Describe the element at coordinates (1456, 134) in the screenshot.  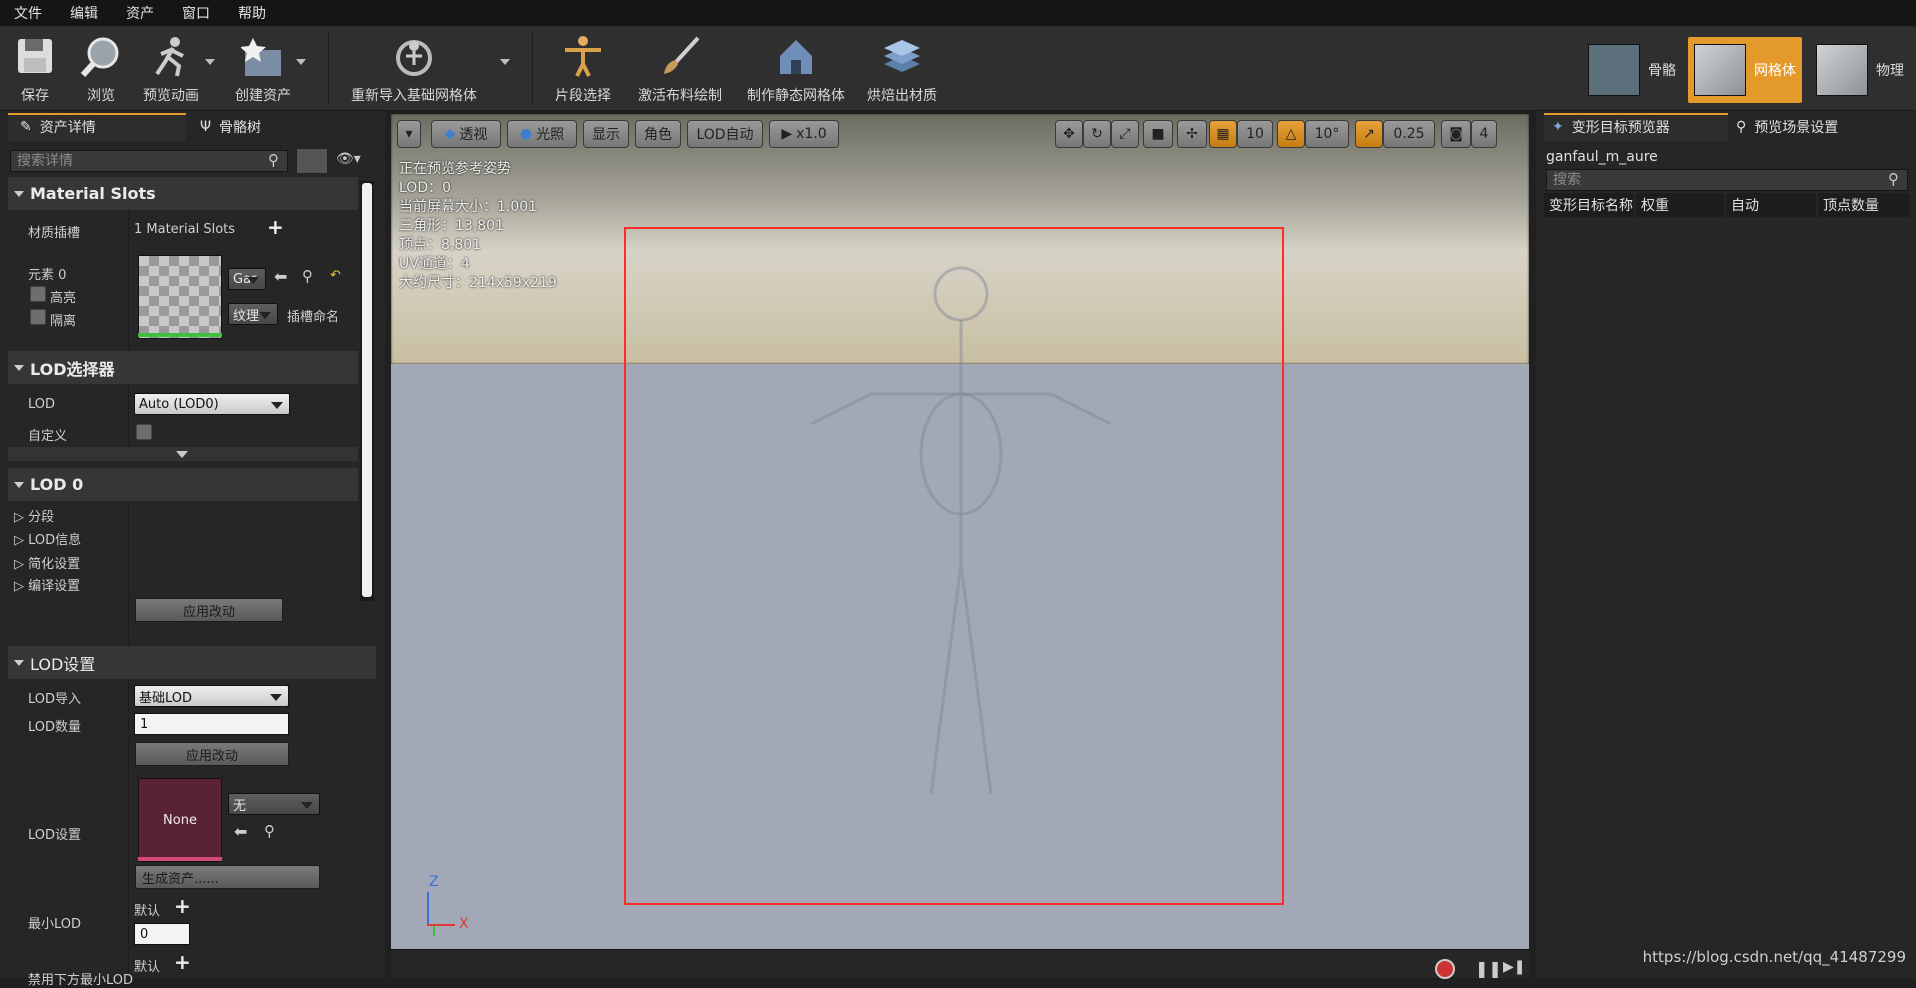
I see `camera-speed-icon: ◙` at that location.